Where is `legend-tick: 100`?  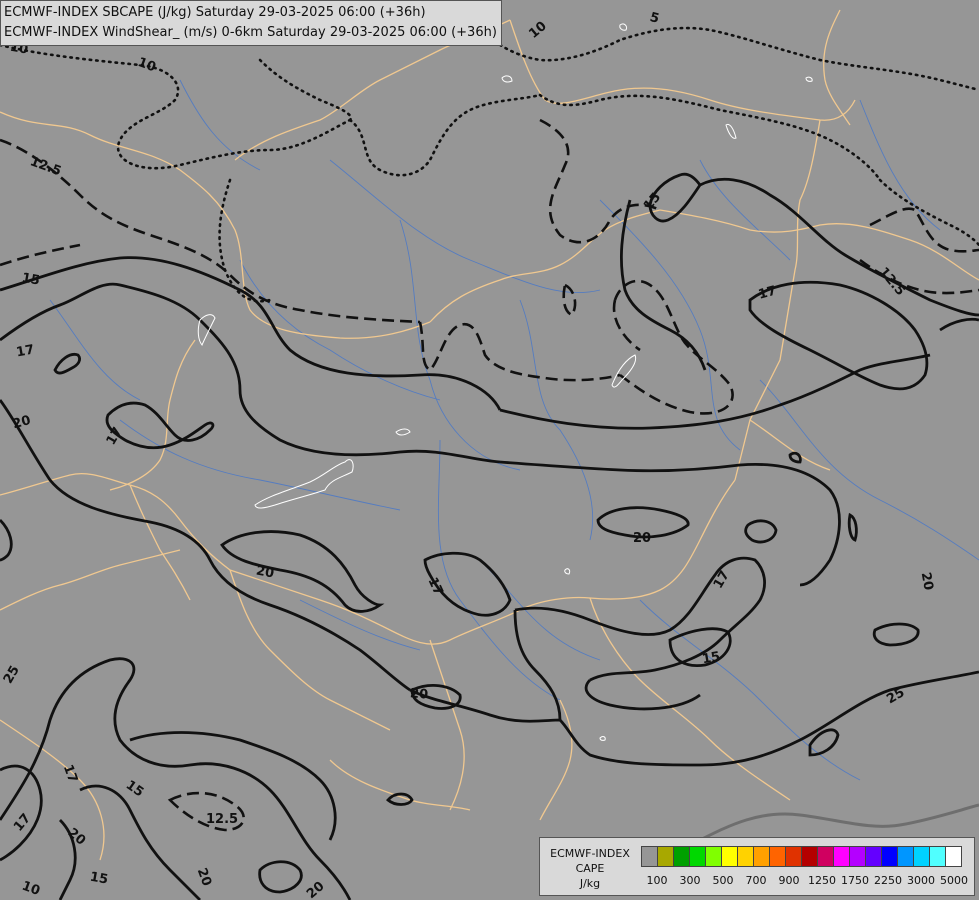 legend-tick: 100 is located at coordinates (657, 880).